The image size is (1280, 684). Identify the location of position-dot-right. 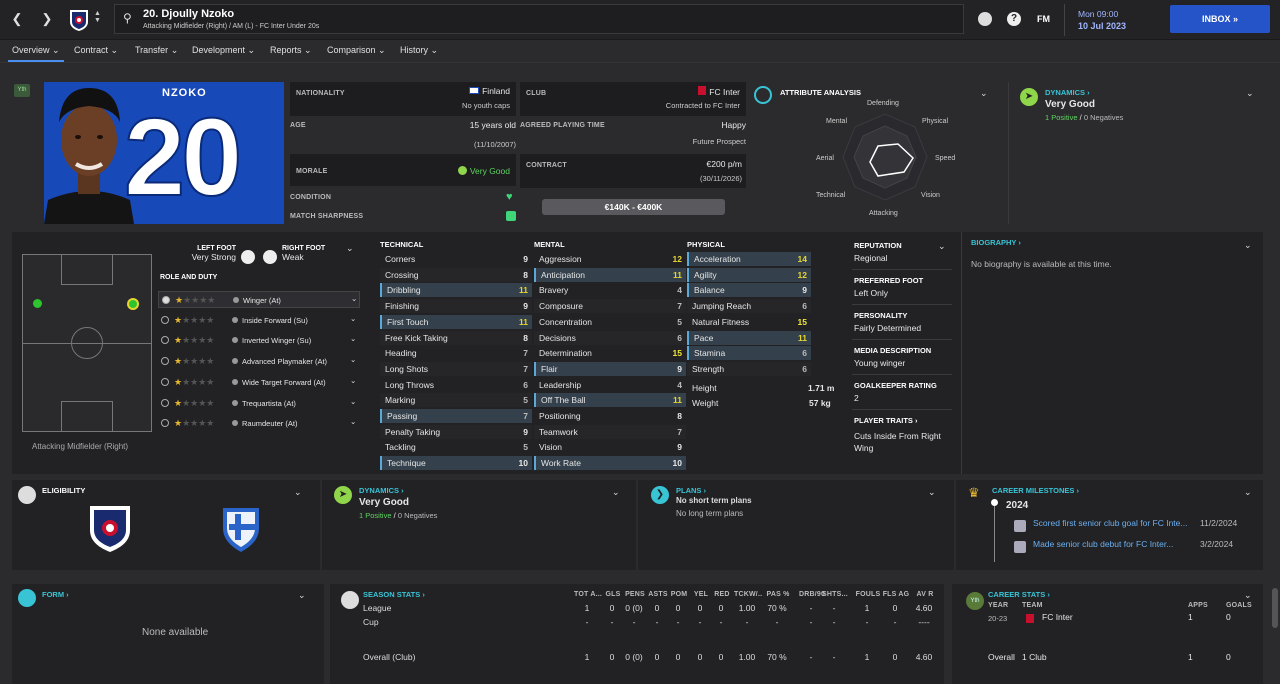
(133, 304).